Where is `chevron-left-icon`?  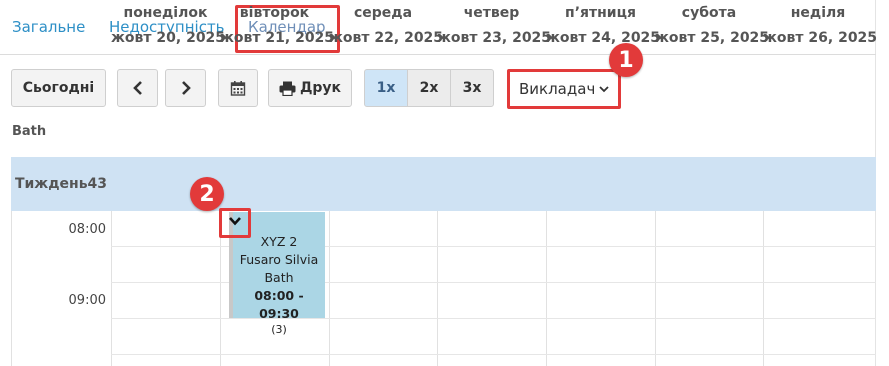
chevron-left-icon is located at coordinates (137, 88).